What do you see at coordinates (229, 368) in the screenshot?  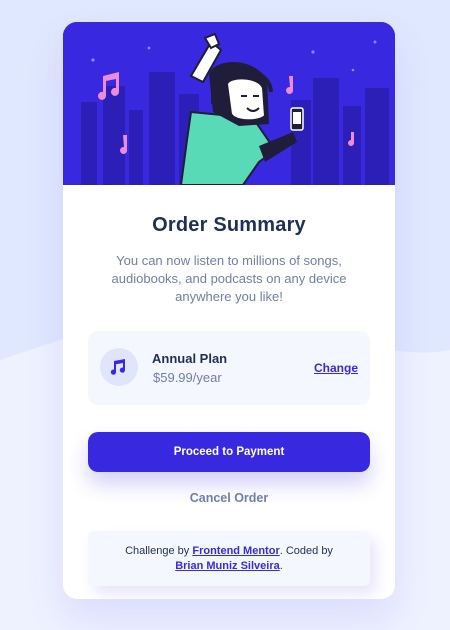 I see `plan-summary: Annual Plan $59.99/year Change` at bounding box center [229, 368].